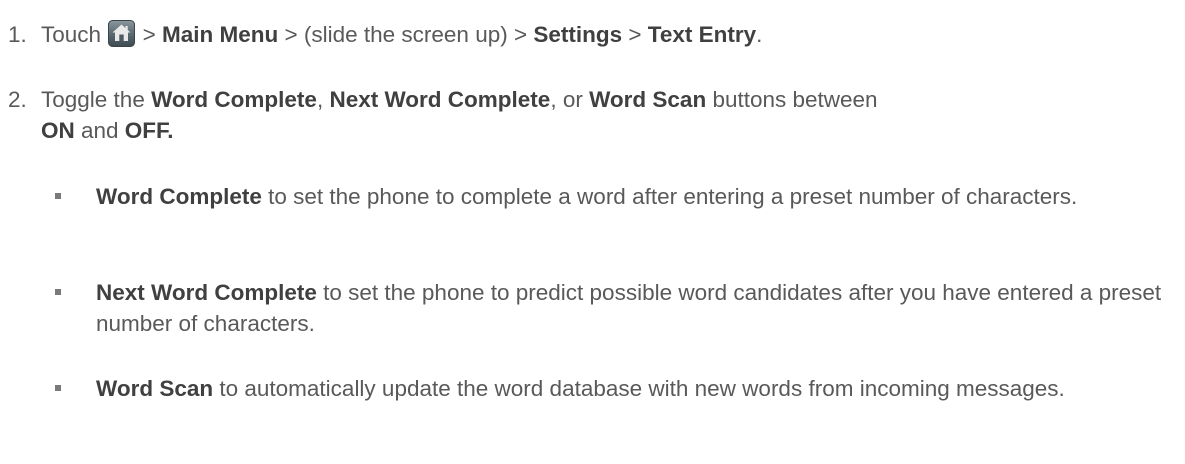 This screenshot has height=464, width=1185. I want to click on step-number: 1., so click(17, 34).